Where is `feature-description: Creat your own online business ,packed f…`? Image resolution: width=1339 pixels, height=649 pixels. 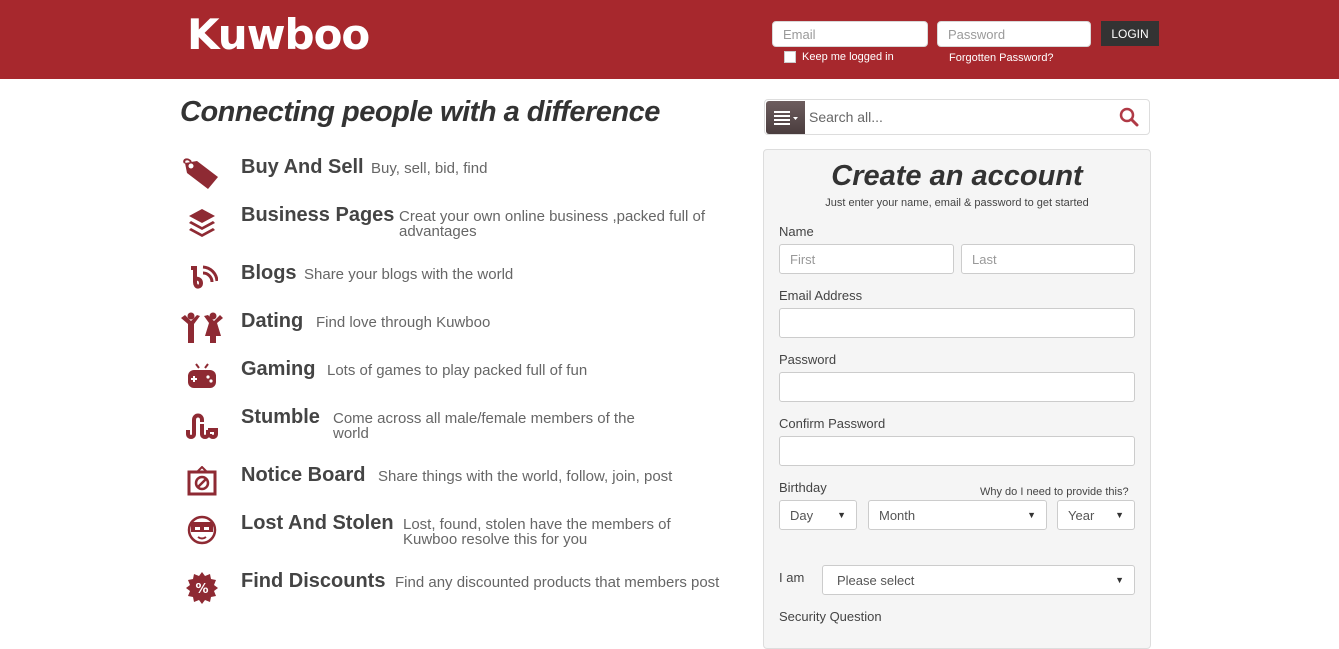 feature-description: Creat your own online business ,packed f… is located at coordinates (552, 224).